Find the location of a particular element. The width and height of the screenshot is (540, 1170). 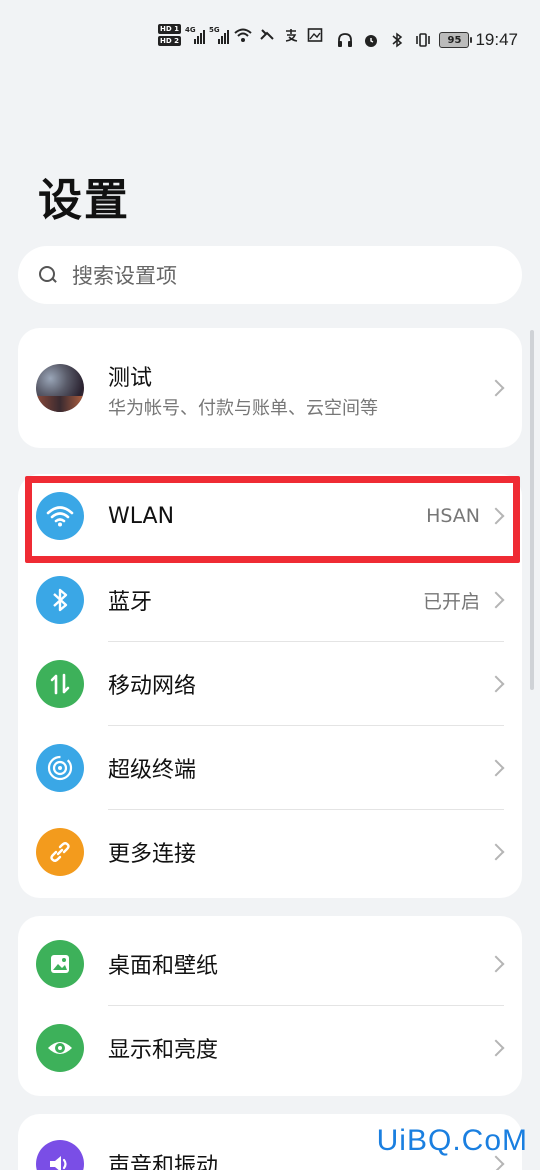

status-right: 95 19:47 is located at coordinates (426, 40).